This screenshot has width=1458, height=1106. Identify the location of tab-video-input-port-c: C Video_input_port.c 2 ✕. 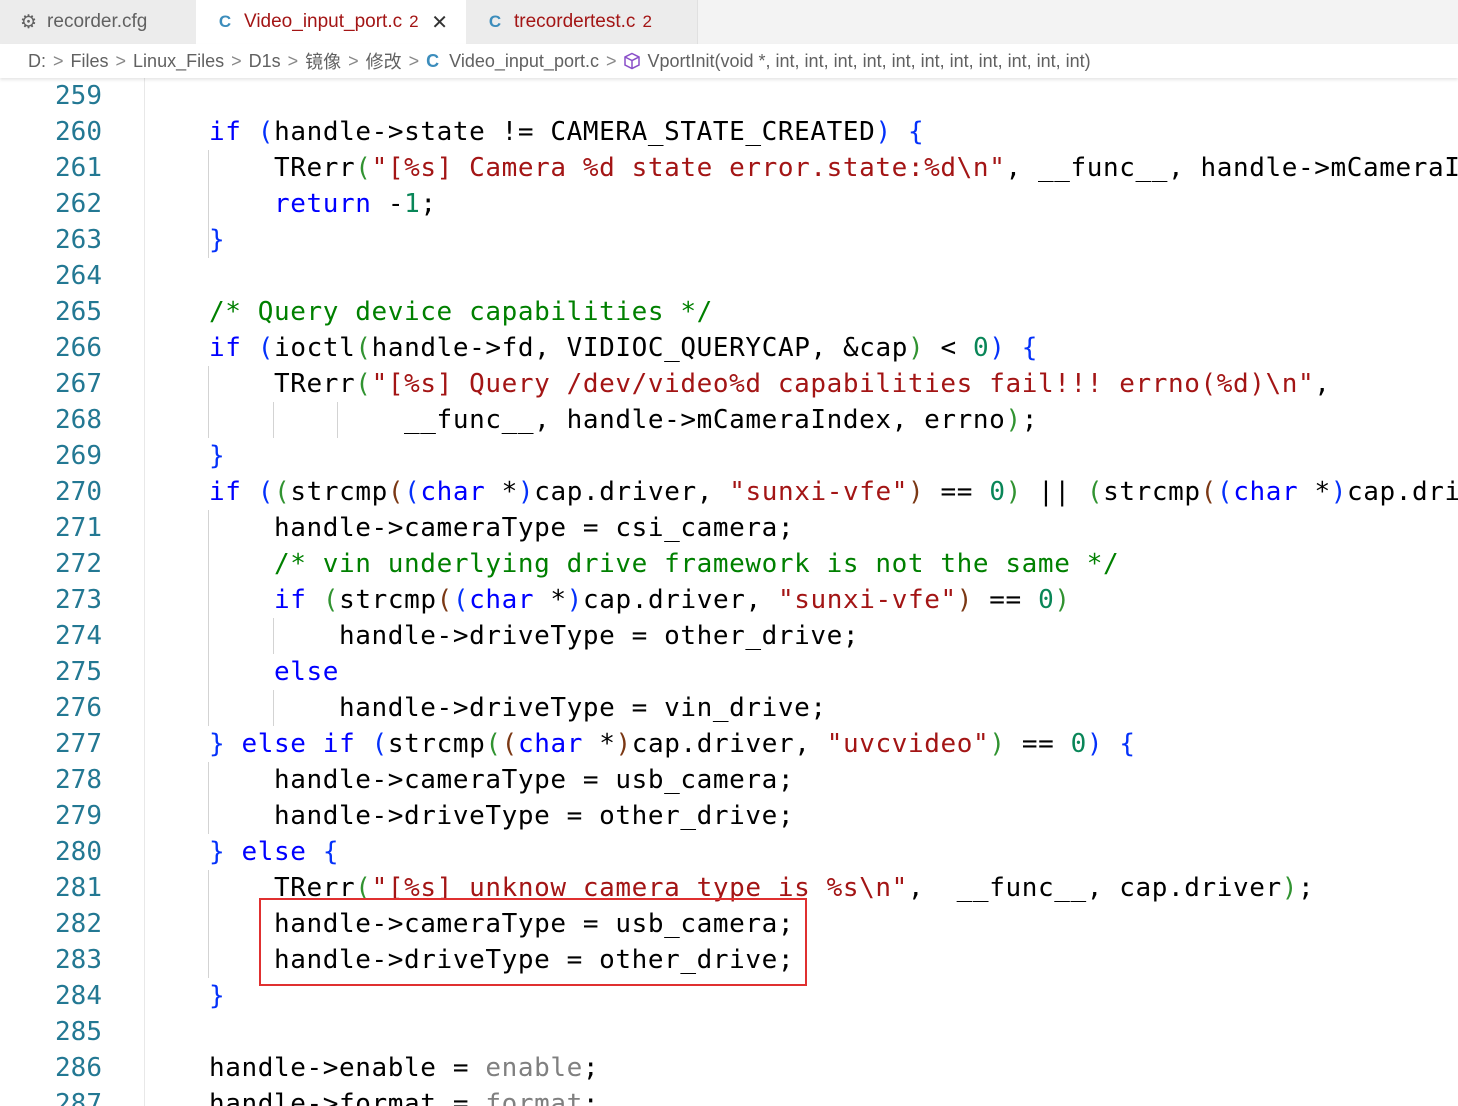
(331, 22).